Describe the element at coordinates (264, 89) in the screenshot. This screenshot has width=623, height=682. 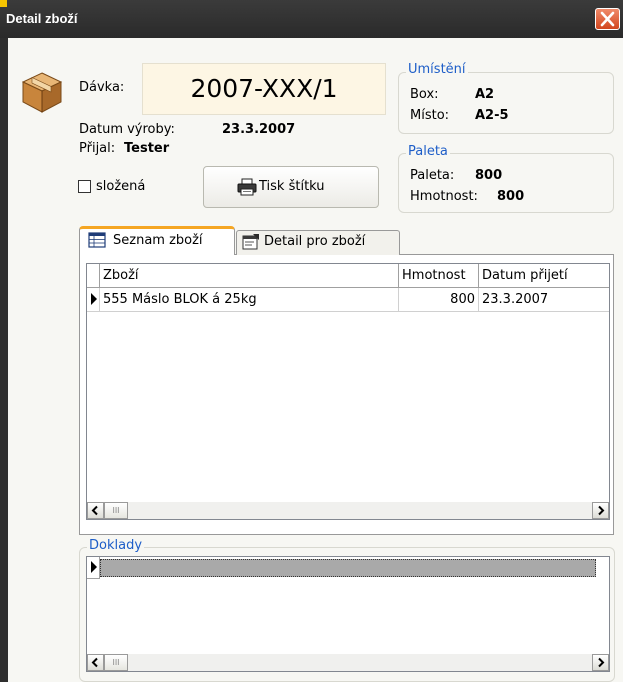
I see `davka-field: 2007-XXX/1` at that location.